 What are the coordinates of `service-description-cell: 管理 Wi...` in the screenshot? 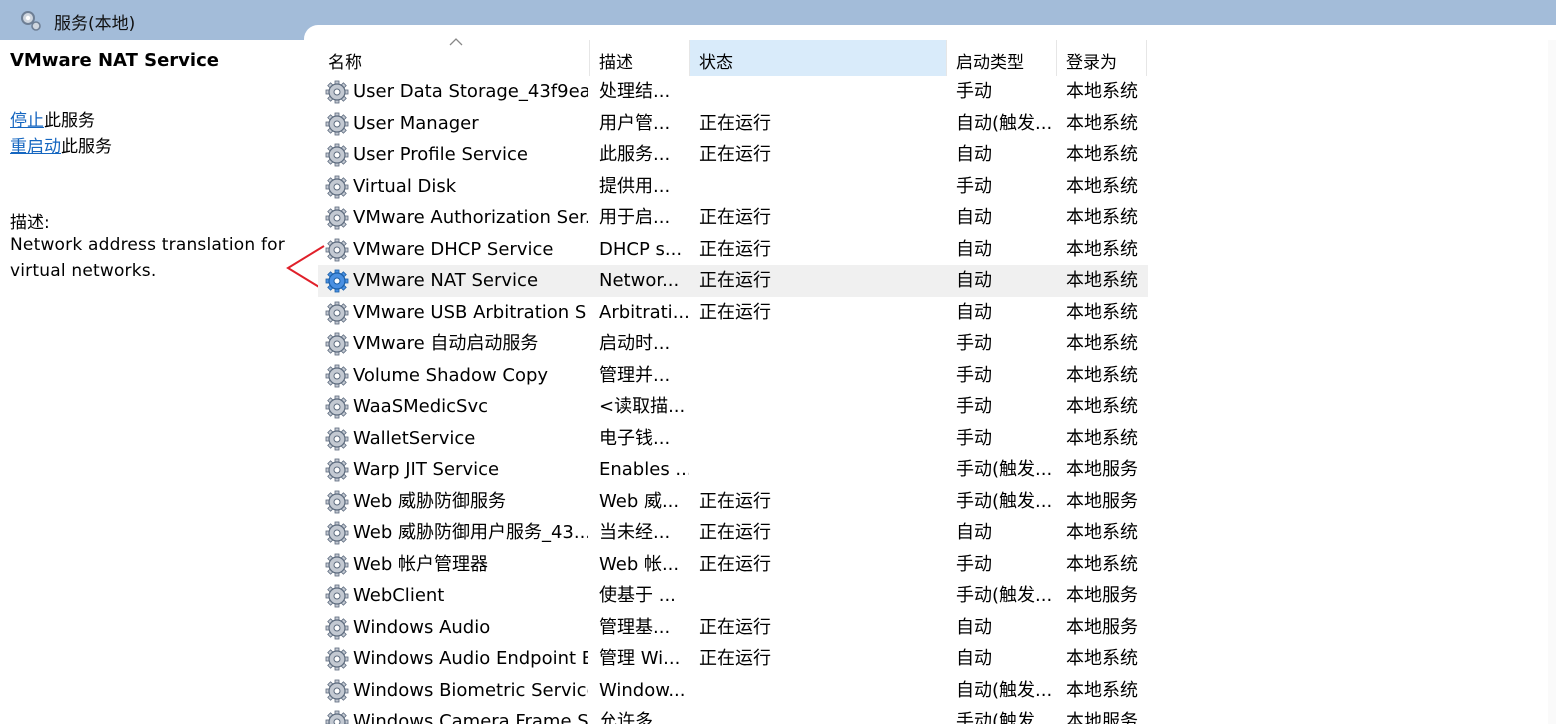 It's located at (640, 658).